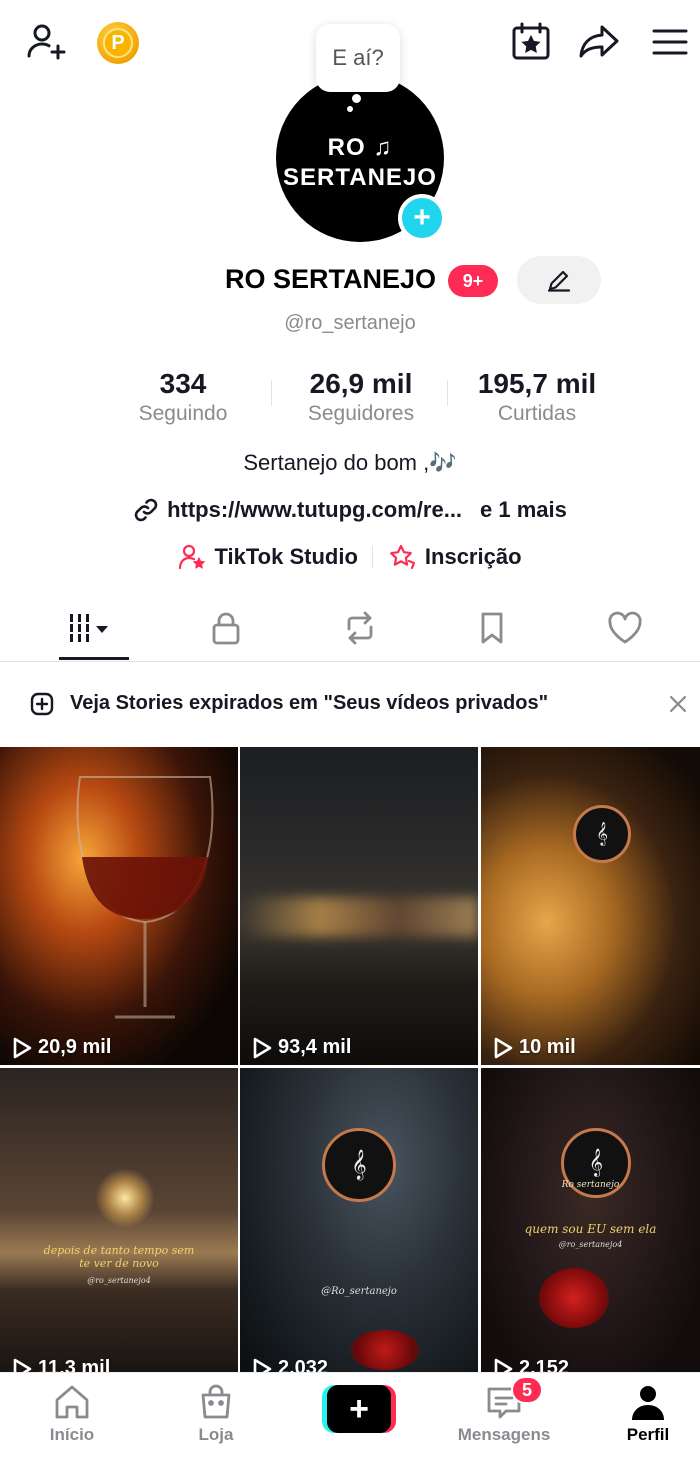 The width and height of the screenshot is (700, 1460). Describe the element at coordinates (75, 1047) in the screenshot. I see `view-count-text: 20,9 mil` at that location.